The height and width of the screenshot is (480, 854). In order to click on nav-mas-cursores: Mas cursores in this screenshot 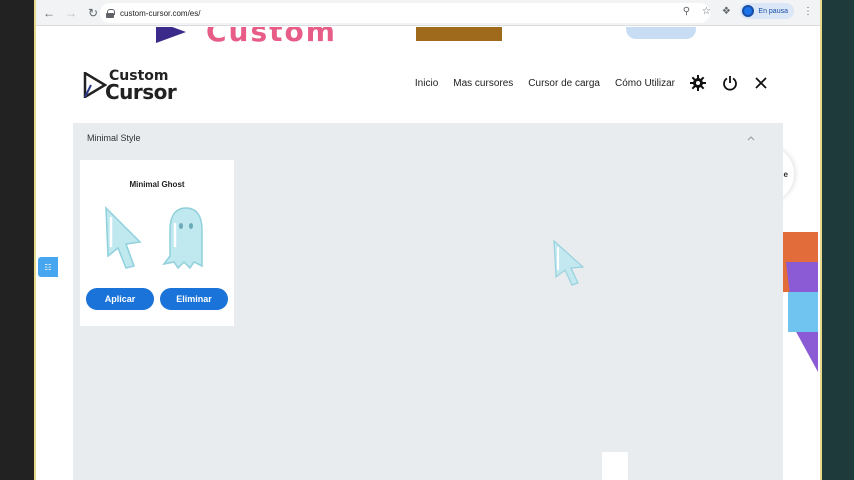, I will do `click(483, 83)`.